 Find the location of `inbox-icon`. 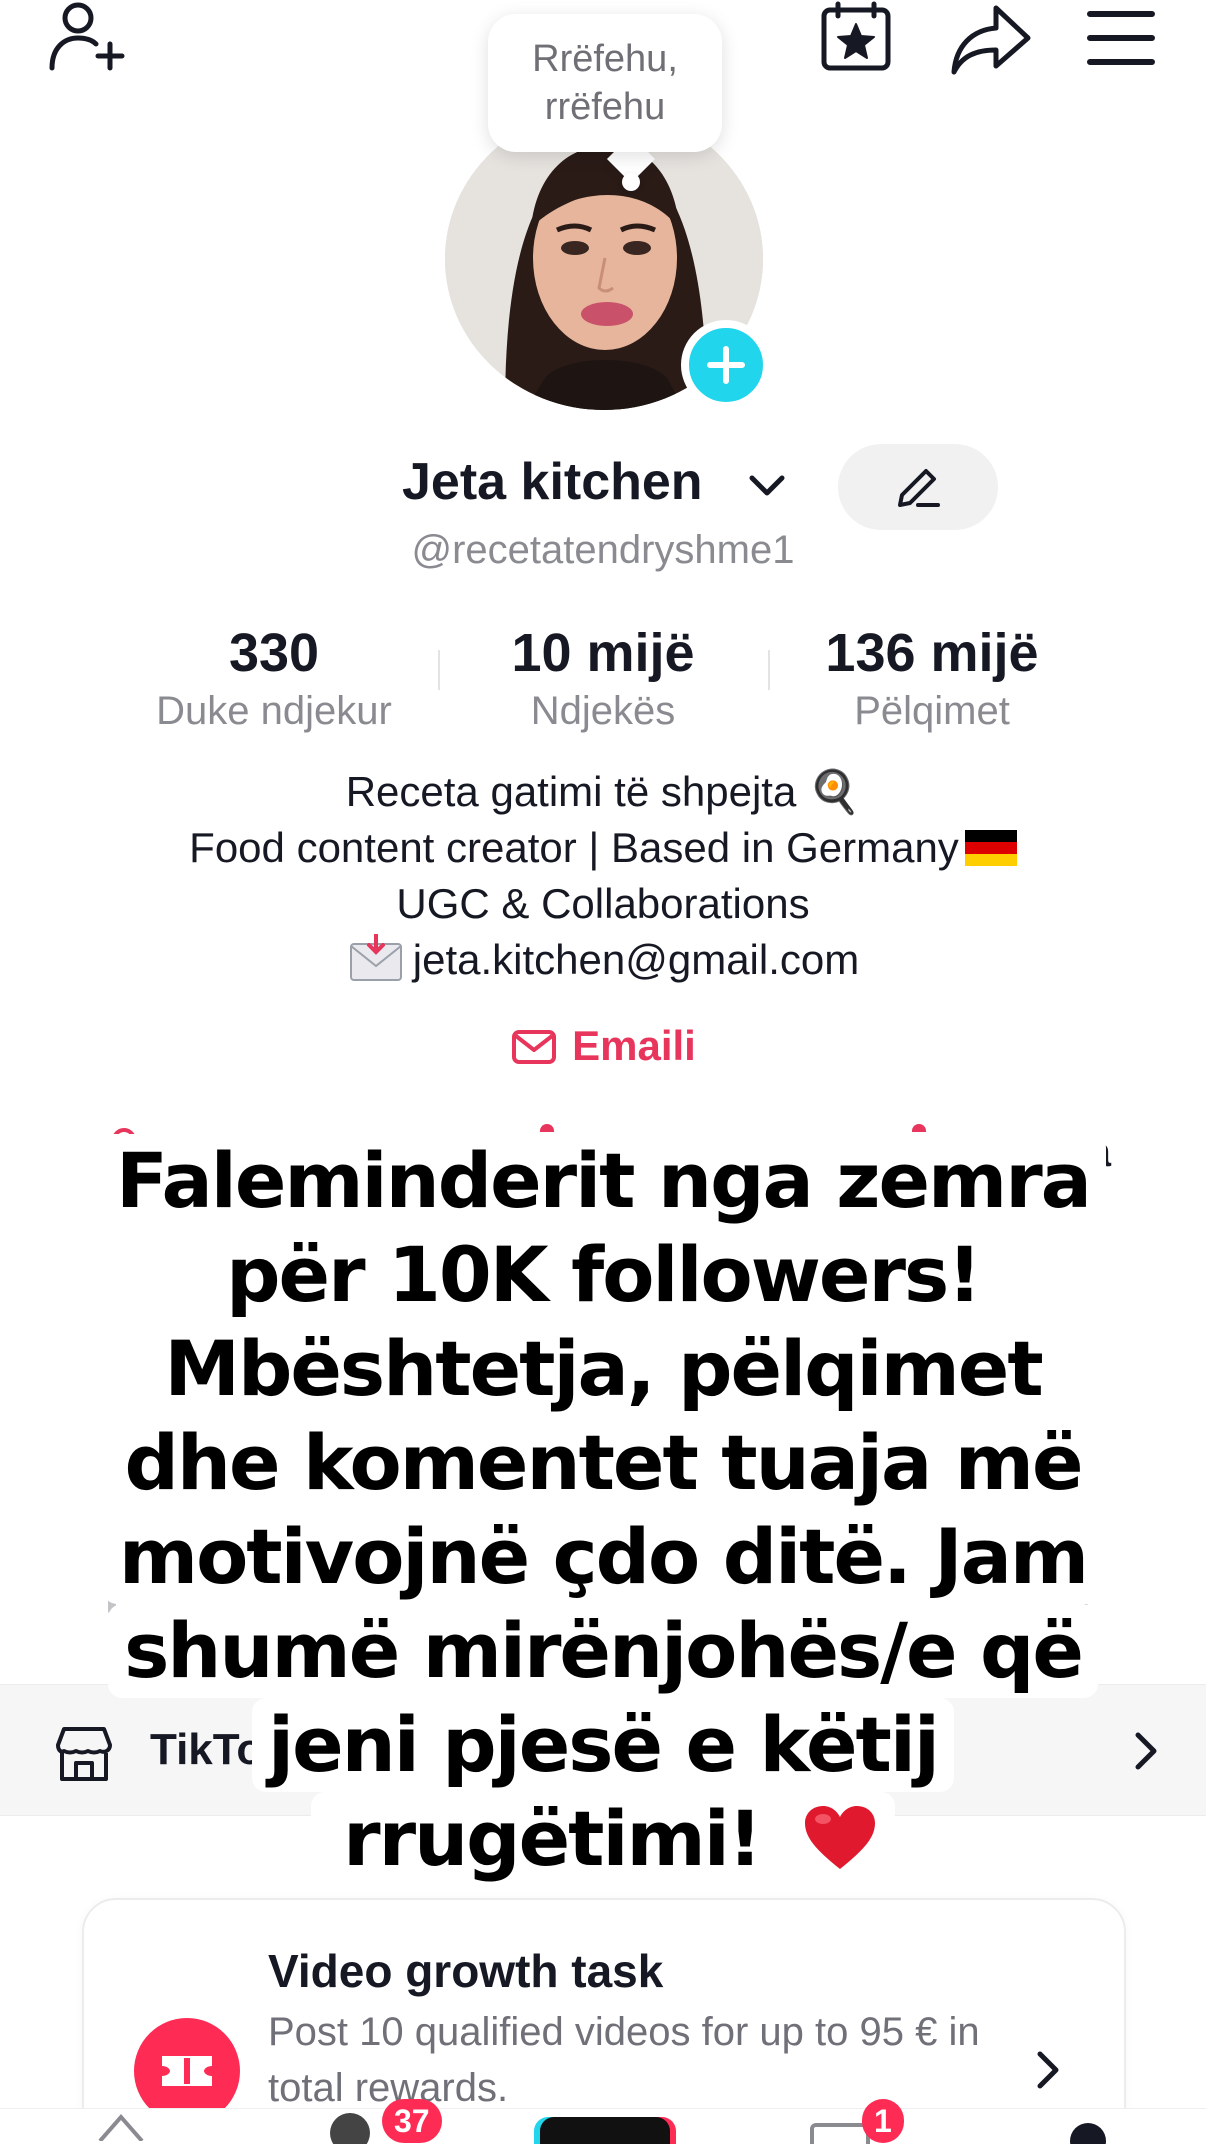

inbox-icon is located at coordinates (840, 2133).